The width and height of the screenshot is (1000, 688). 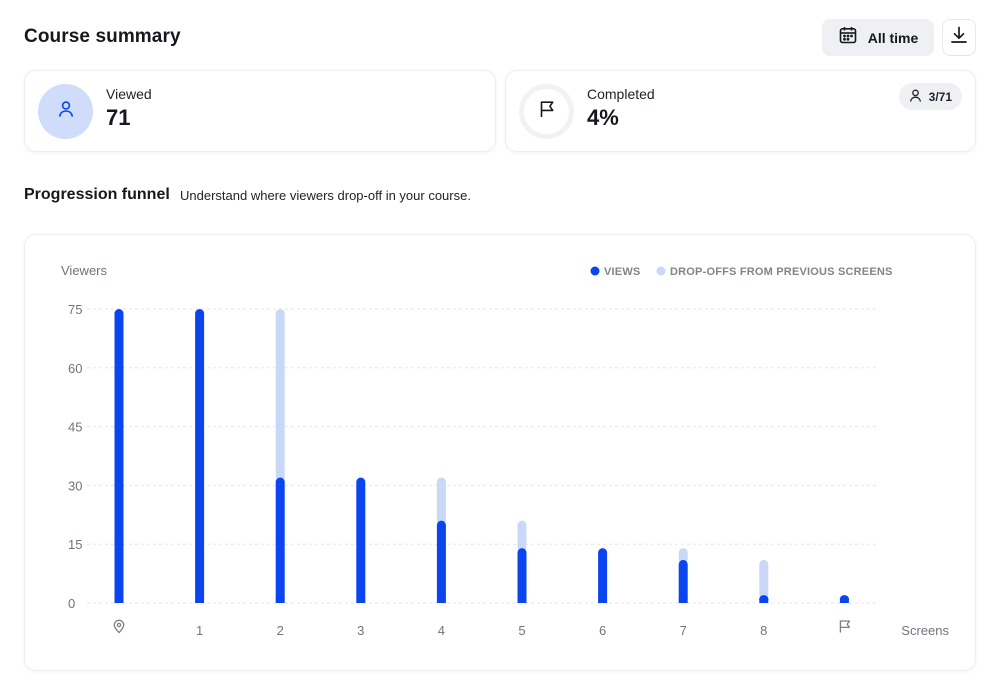 I want to click on viewed-value: 71, so click(x=118, y=117).